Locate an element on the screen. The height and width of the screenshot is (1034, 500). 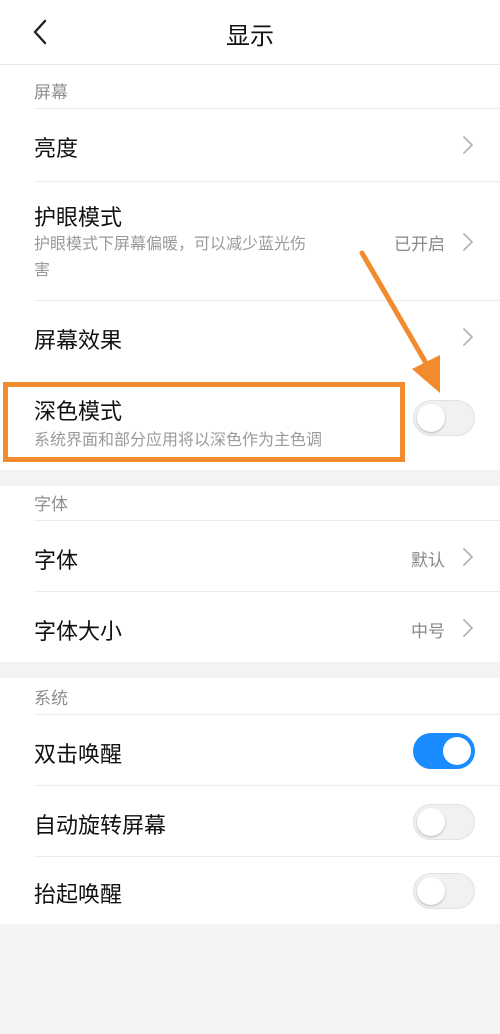
row-label: 双击唤醒 is located at coordinates (78, 755).